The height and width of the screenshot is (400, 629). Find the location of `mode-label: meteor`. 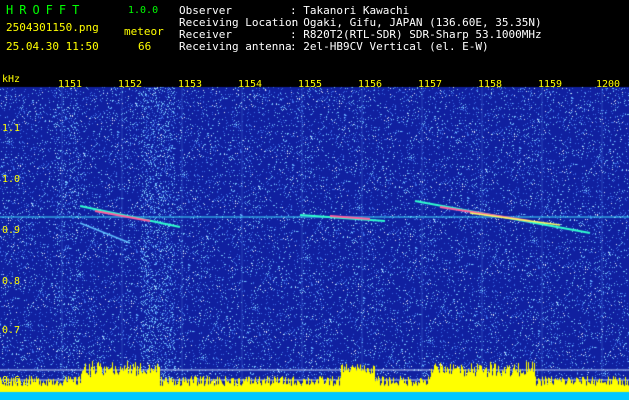

mode-label: meteor is located at coordinates (144, 31).